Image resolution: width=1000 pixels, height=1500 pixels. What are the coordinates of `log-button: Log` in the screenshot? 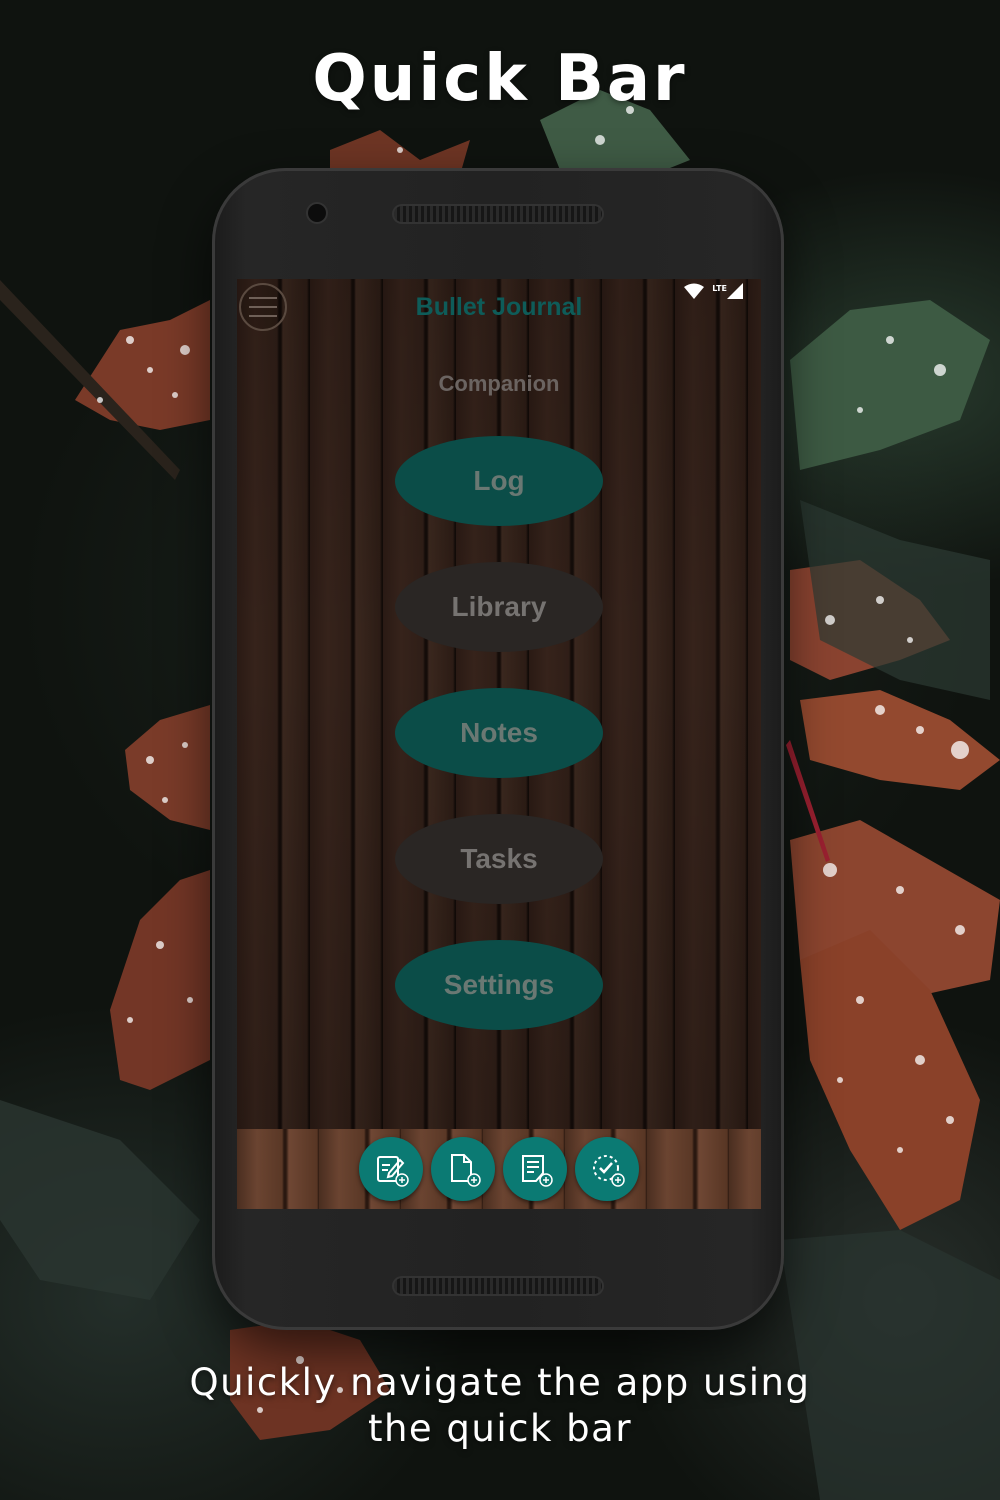 It's located at (499, 481).